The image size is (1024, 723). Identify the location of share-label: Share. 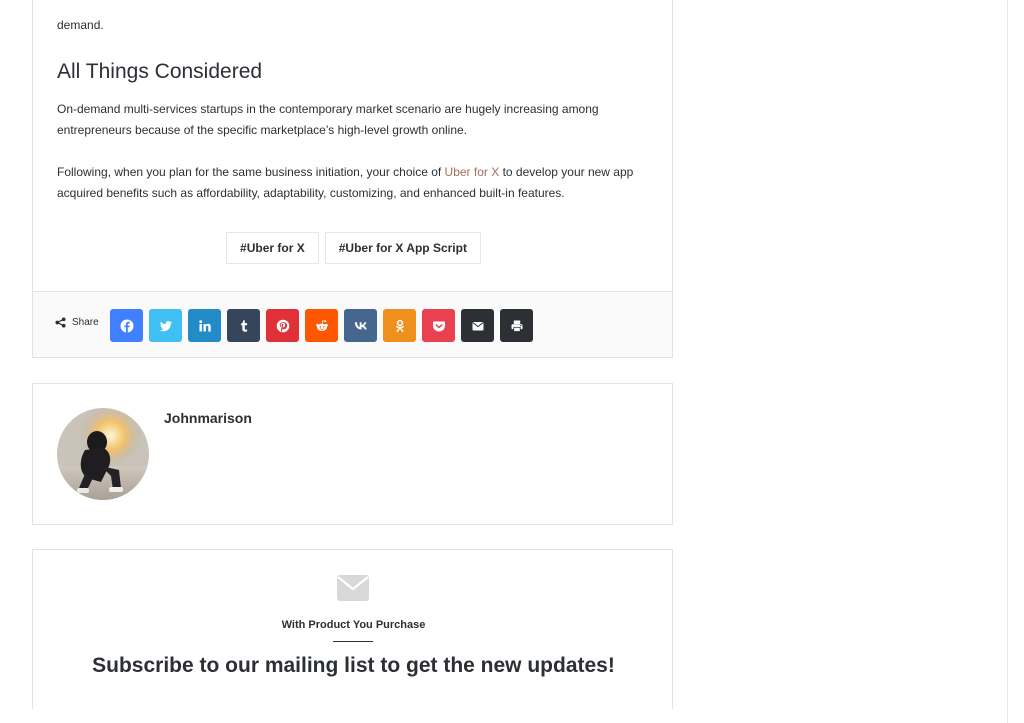
(85, 322).